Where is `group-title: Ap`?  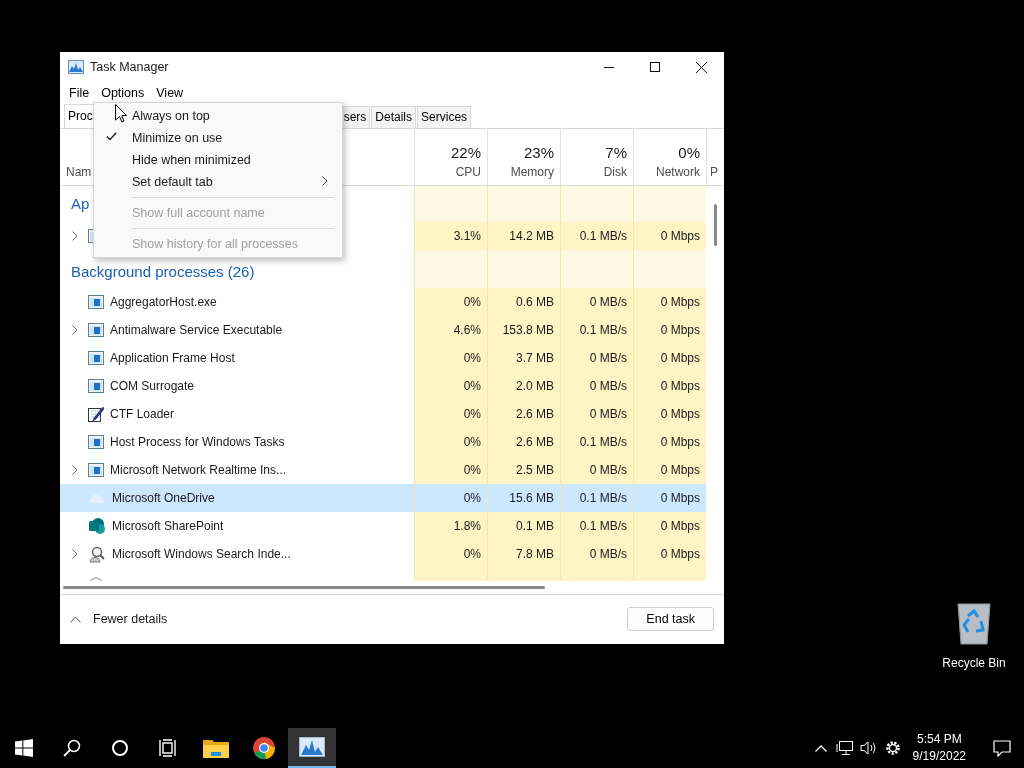 group-title: Ap is located at coordinates (80, 203).